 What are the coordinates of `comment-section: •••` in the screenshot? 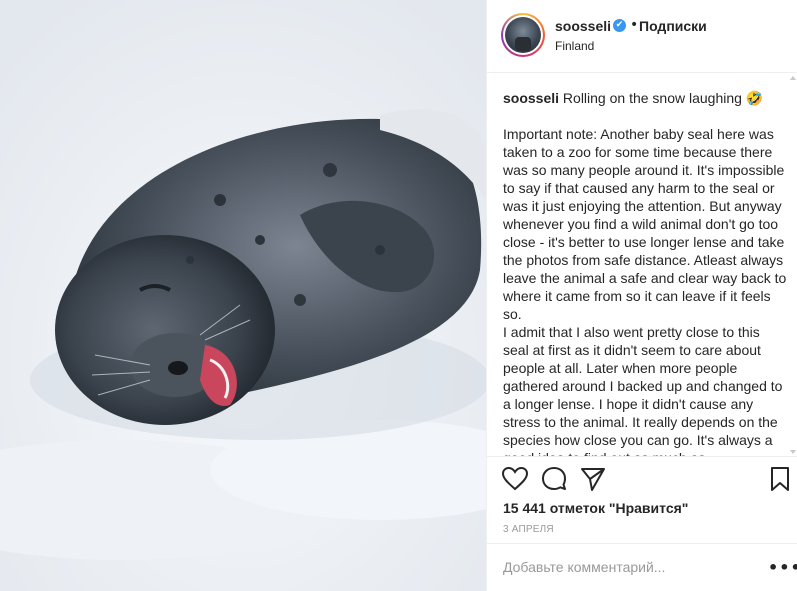 It's located at (642, 566).